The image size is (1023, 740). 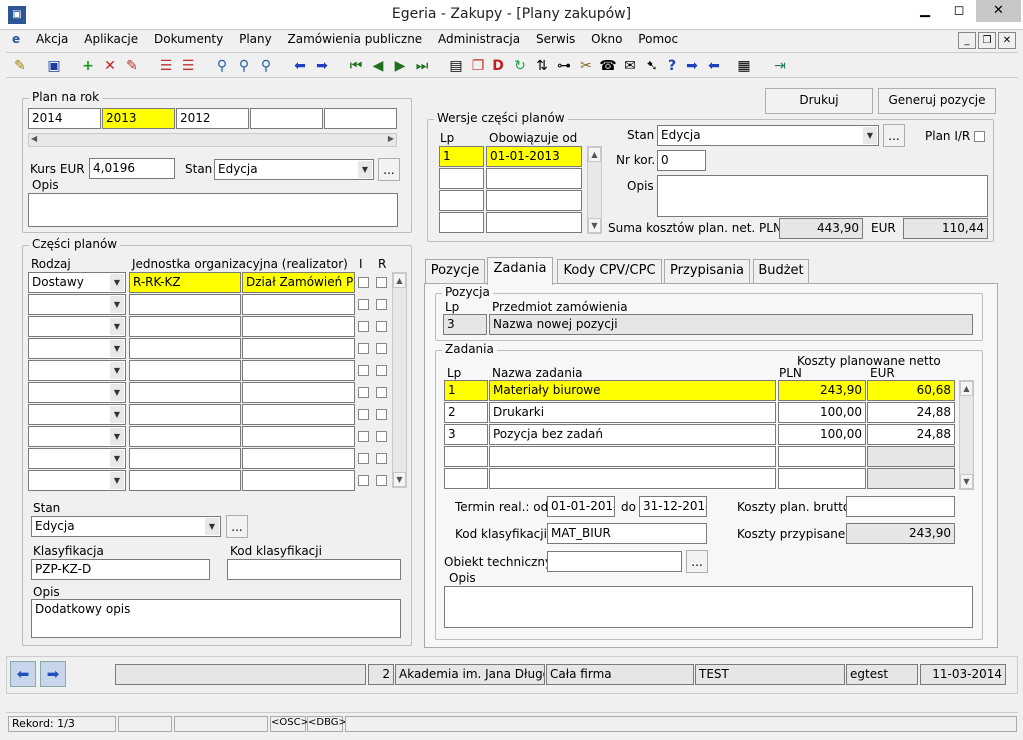 What do you see at coordinates (534, 156) in the screenshot?
I see `wersje-ob-1: 01-01-2013` at bounding box center [534, 156].